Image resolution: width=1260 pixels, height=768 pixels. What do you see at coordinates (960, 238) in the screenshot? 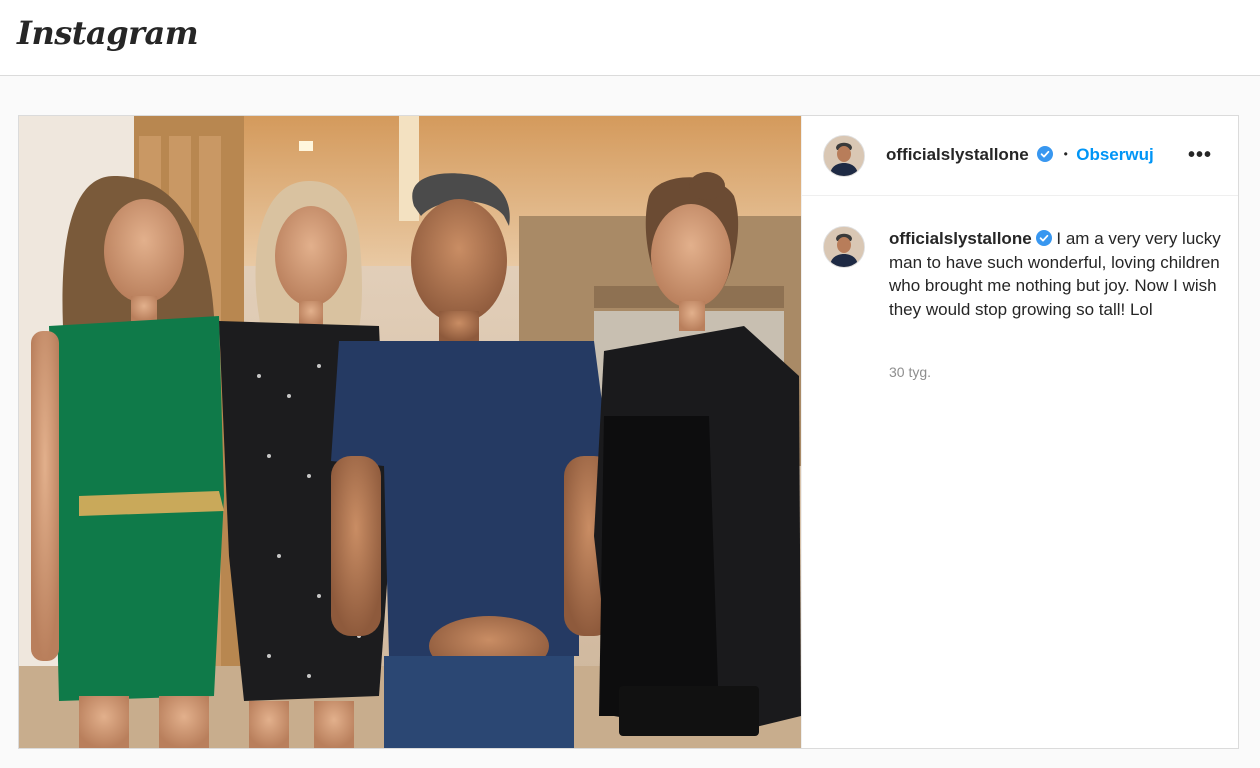
I see `caption-username: officialslystallone` at bounding box center [960, 238].